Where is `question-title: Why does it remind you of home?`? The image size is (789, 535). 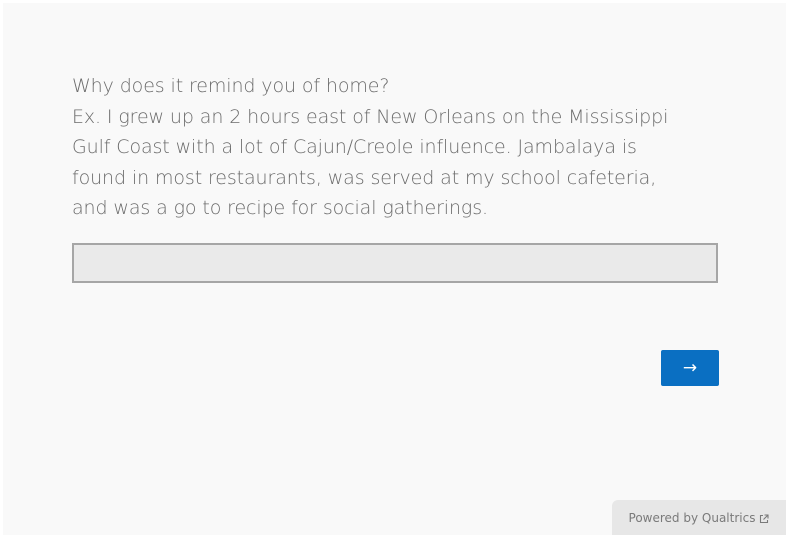 question-title: Why does it remind you of home? is located at coordinates (231, 86).